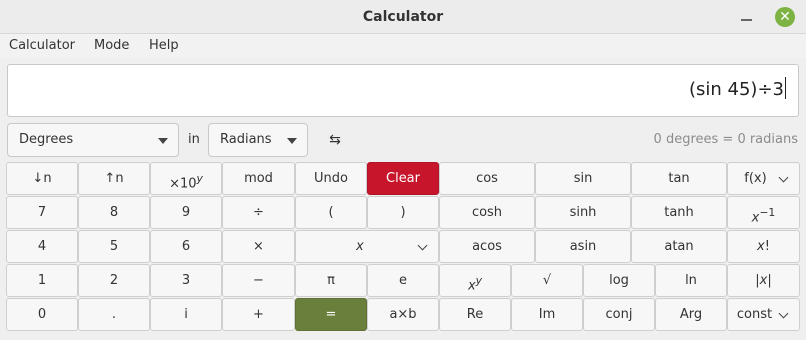 This screenshot has width=806, height=340. I want to click on function-label: f(x), so click(755, 178).